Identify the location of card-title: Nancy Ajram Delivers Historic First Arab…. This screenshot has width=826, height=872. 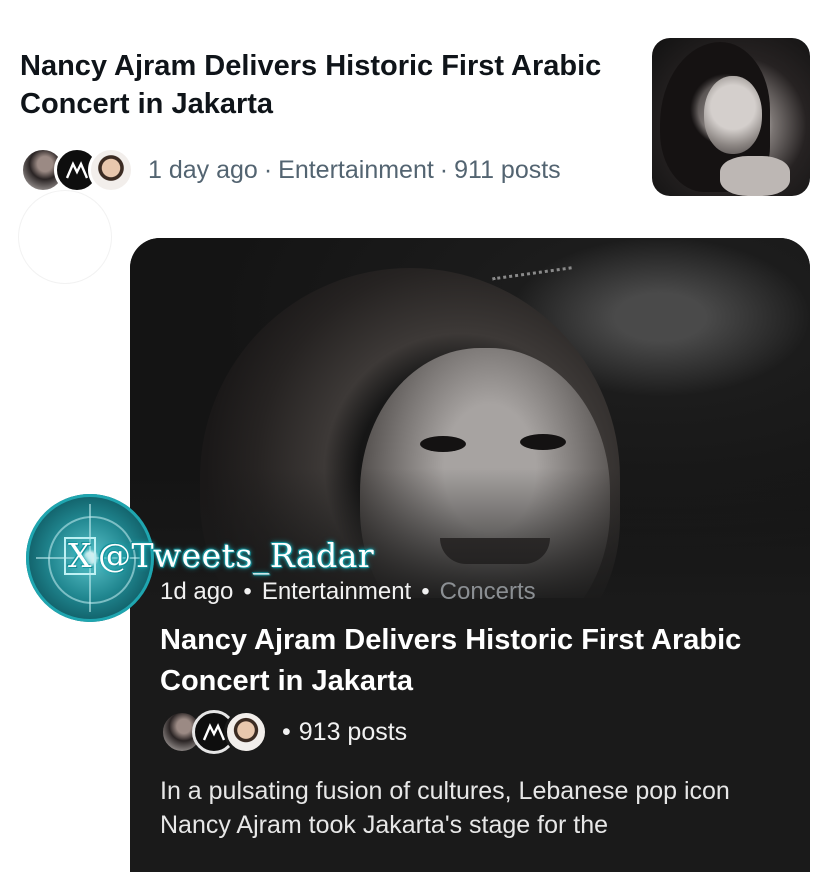
(470, 661).